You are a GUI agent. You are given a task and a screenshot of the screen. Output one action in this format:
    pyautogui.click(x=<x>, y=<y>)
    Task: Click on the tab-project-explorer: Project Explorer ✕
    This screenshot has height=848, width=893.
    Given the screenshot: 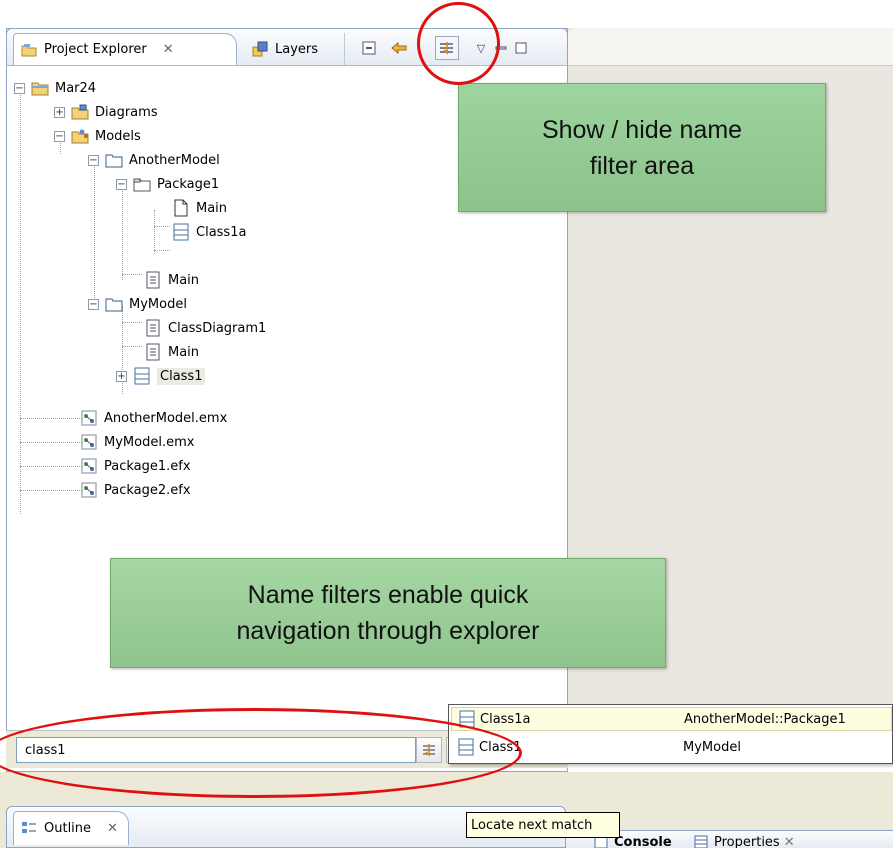 What is the action you would take?
    pyautogui.click(x=125, y=49)
    